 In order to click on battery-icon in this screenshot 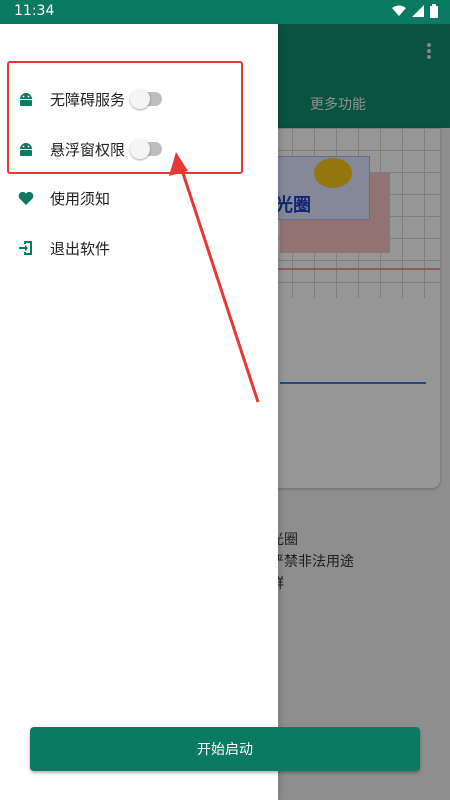, I will do `click(434, 11)`.